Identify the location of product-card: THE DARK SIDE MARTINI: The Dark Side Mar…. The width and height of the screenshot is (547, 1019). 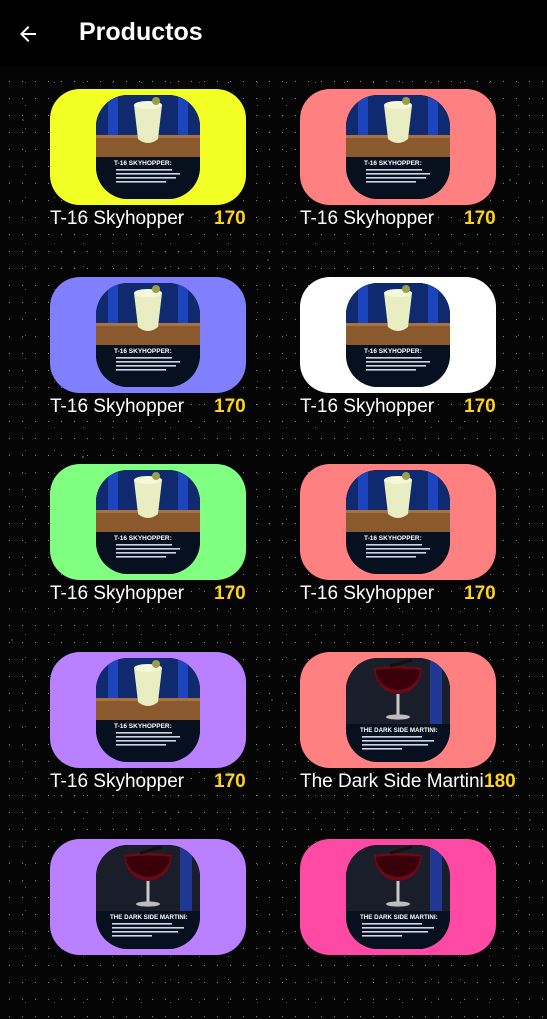
(415, 742).